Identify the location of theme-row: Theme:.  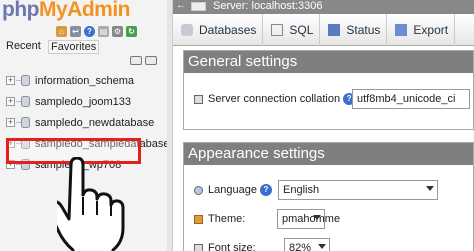
(219, 219).